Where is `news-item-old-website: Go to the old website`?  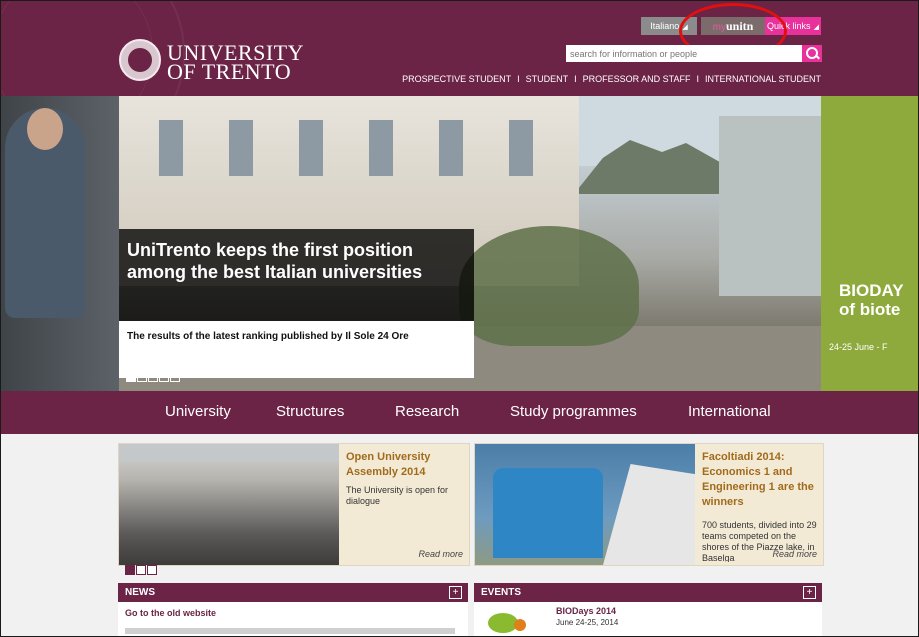
news-item-old-website: Go to the old website is located at coordinates (170, 613).